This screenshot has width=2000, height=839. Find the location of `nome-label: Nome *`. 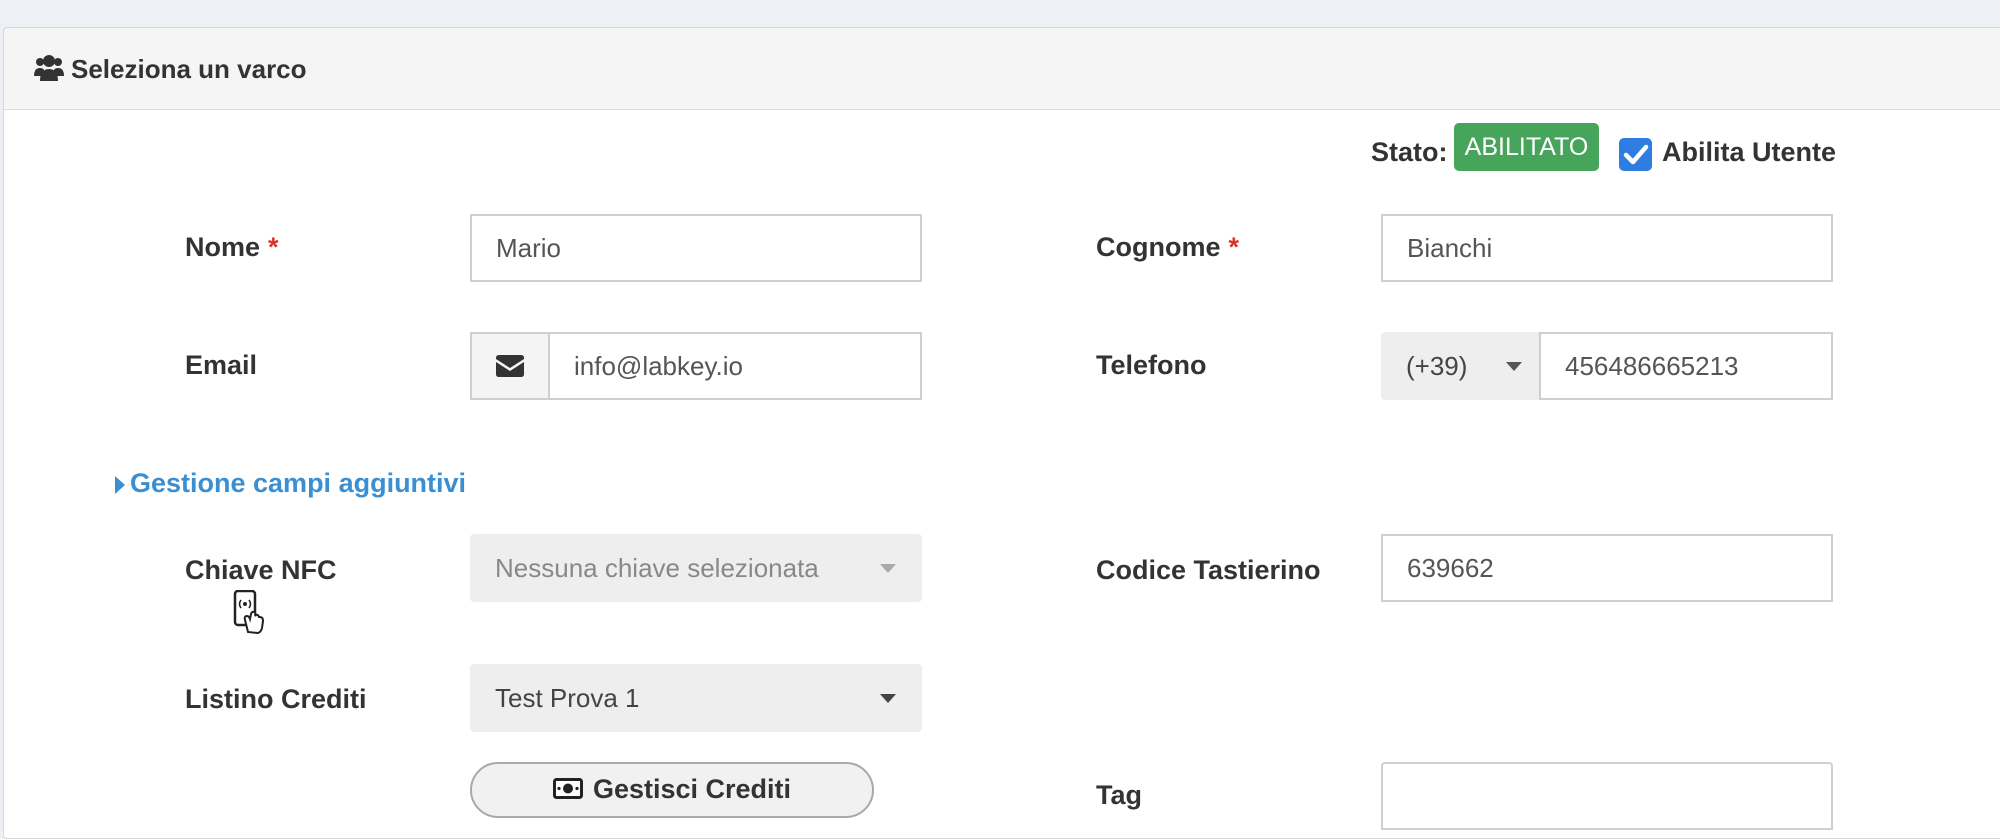

nome-label: Nome * is located at coordinates (232, 247).